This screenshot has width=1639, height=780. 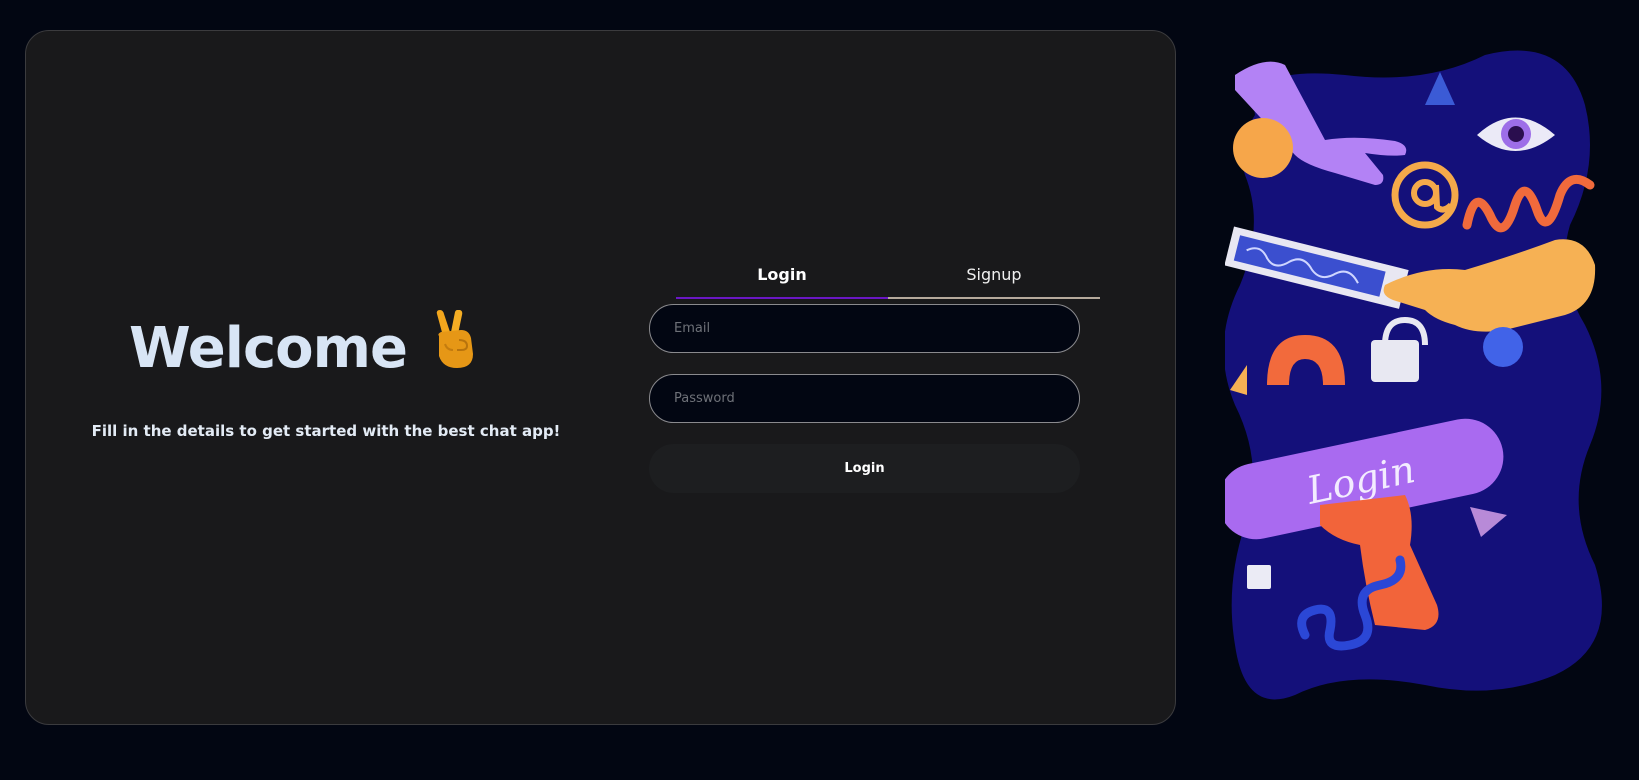 What do you see at coordinates (1259, 577) in the screenshot?
I see `white-square` at bounding box center [1259, 577].